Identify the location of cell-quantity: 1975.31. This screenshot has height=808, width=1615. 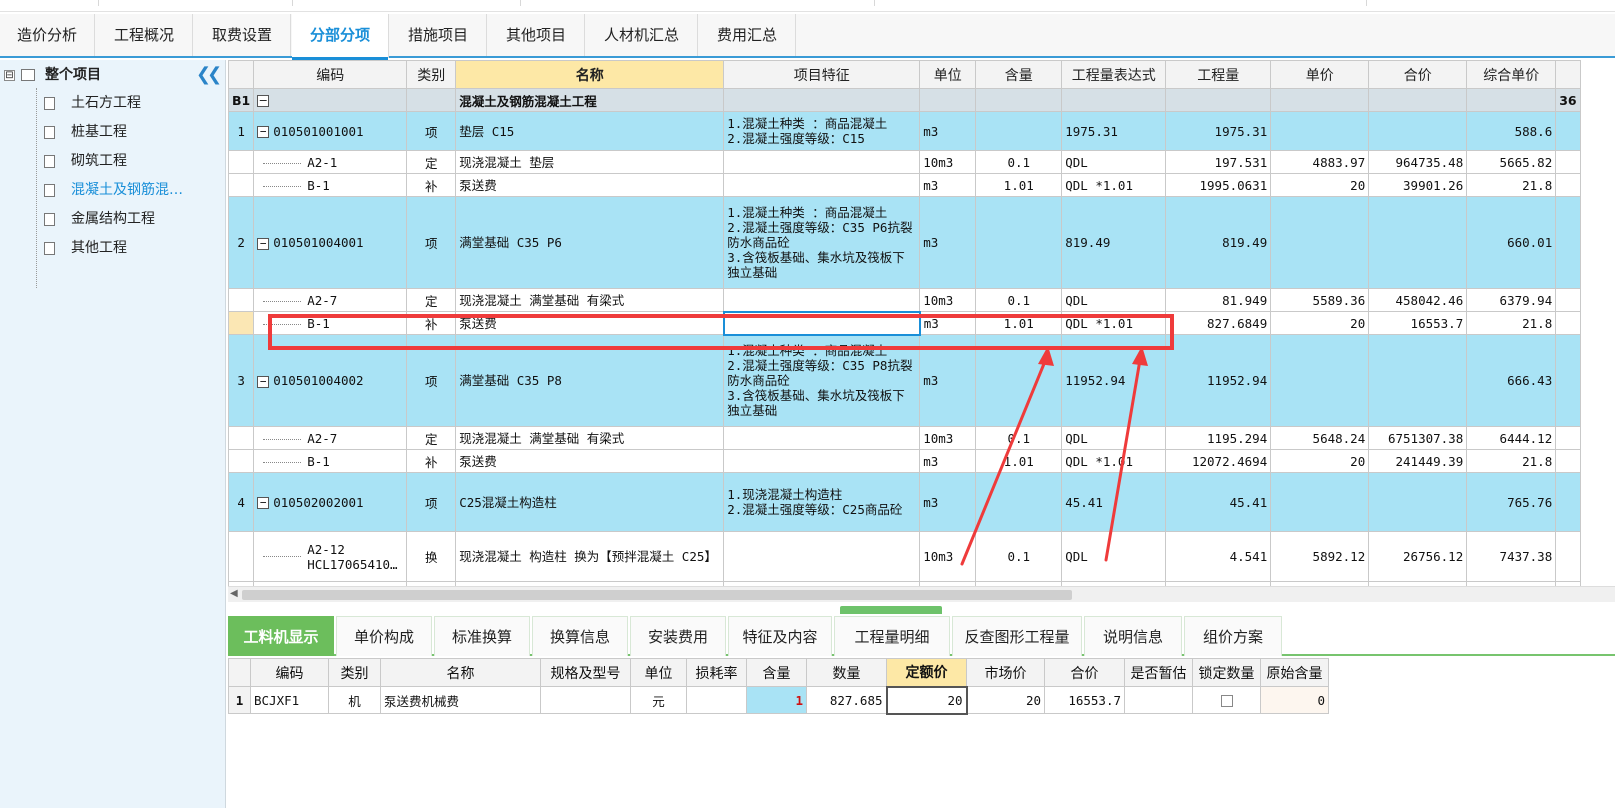
(1218, 131).